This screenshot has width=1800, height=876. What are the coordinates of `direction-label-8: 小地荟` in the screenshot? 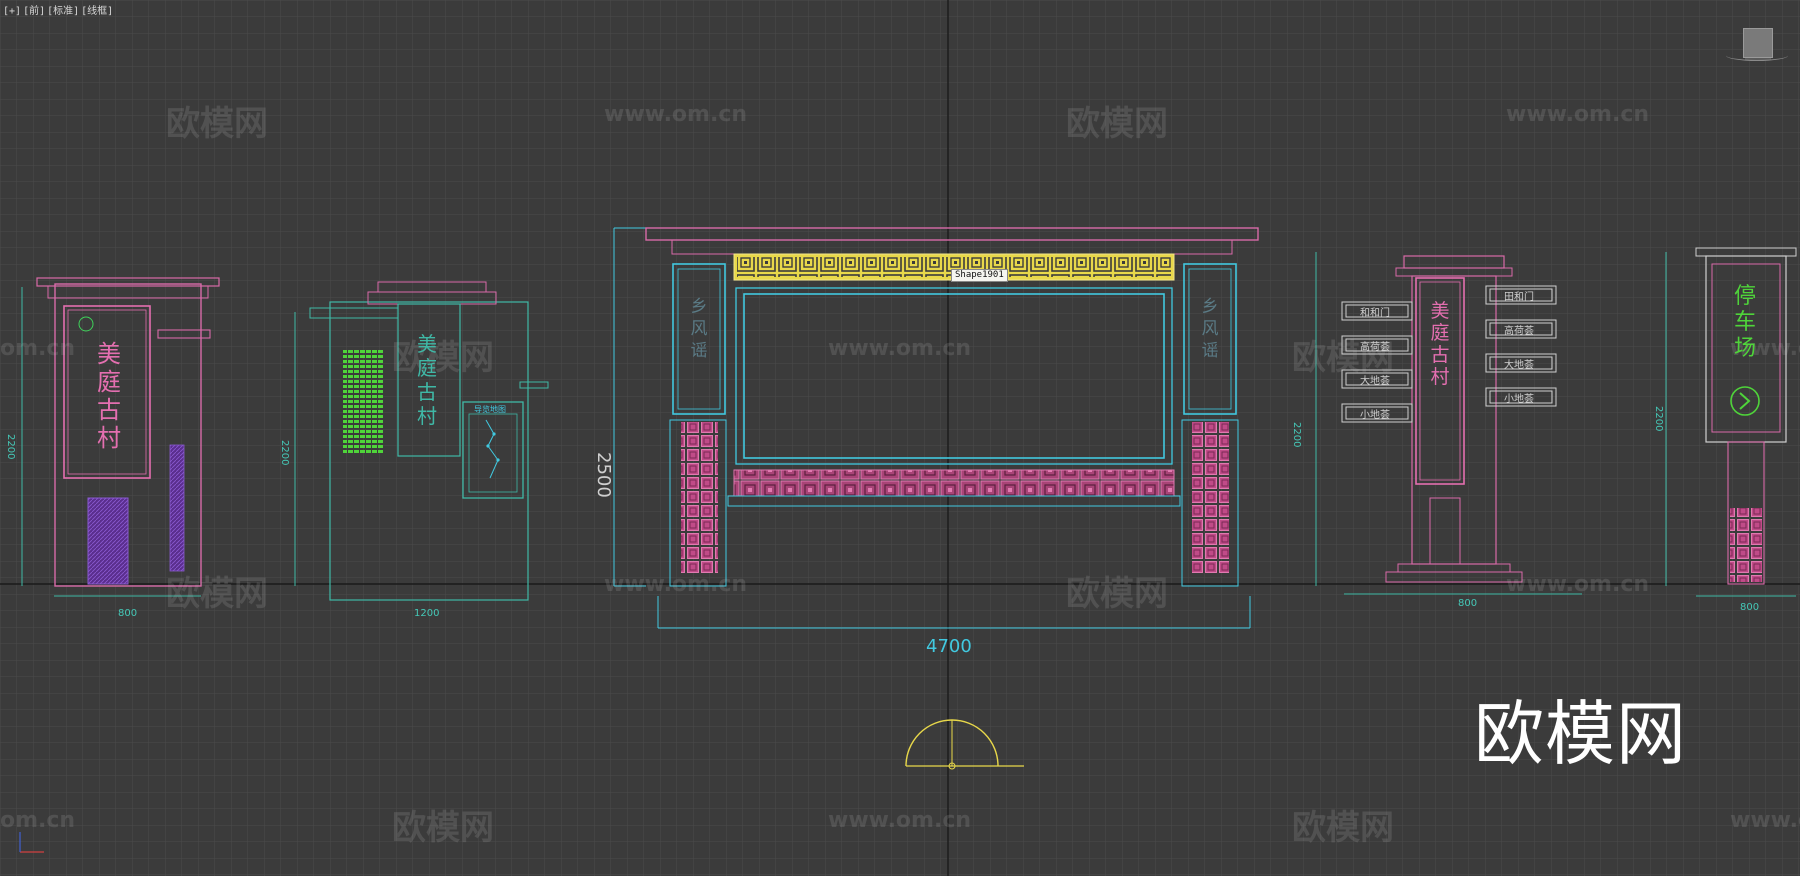 It's located at (1519, 399).